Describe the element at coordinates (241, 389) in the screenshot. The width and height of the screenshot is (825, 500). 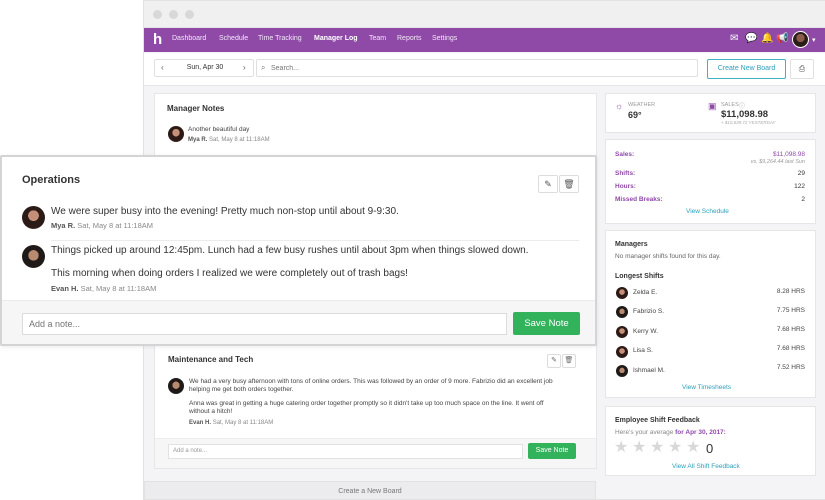
I see `maintenance-text-1b: helping me get both orders together.` at that location.